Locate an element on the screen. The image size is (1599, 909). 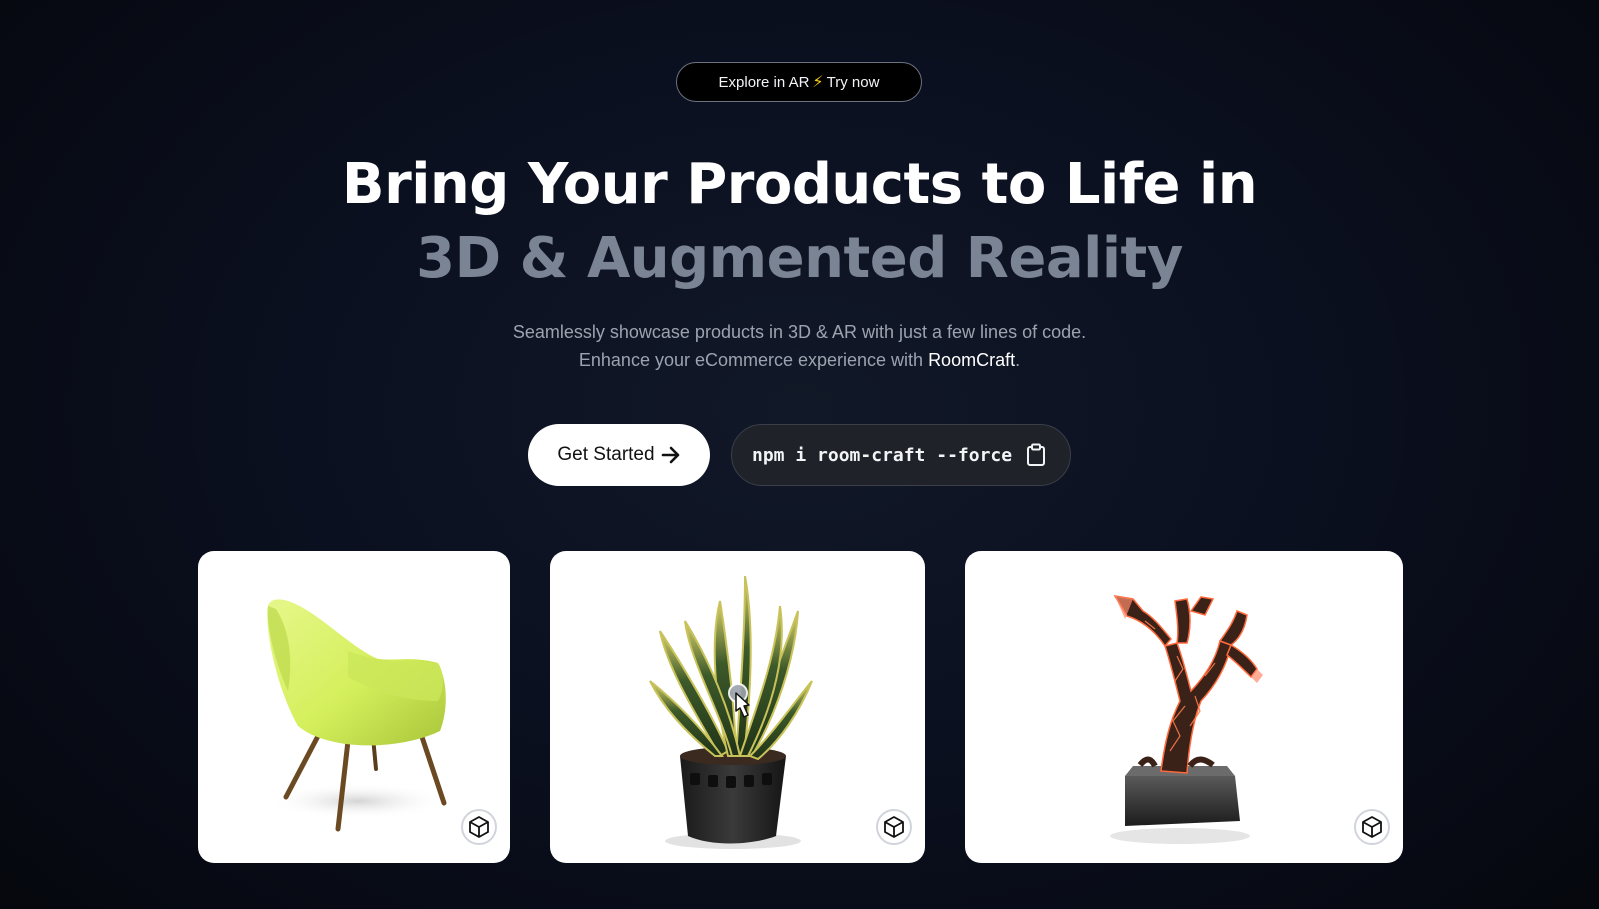
clipboard-icon is located at coordinates (1036, 455).